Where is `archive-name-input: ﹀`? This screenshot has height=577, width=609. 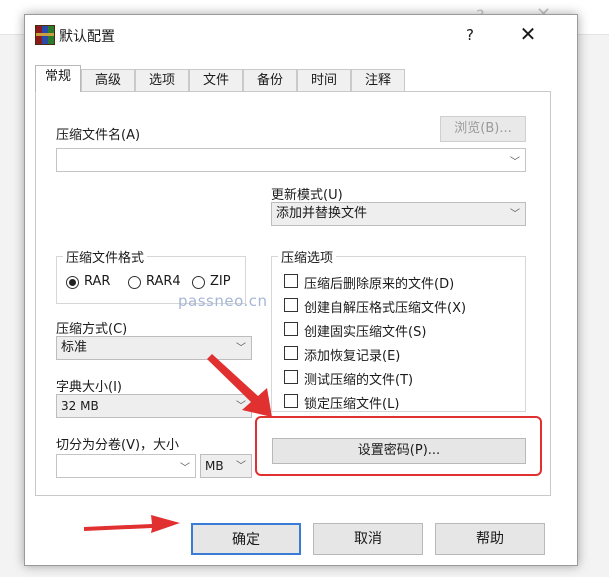 archive-name-input: ﹀ is located at coordinates (291, 160).